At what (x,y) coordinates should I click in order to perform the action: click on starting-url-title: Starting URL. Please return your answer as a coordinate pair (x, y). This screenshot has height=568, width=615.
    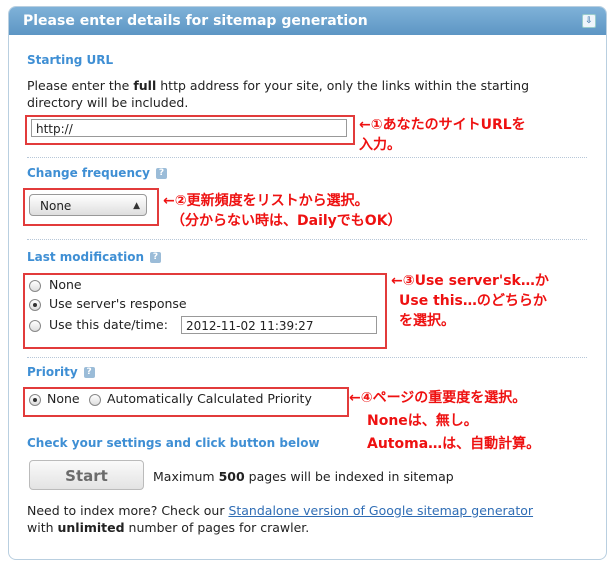
    Looking at the image, I should click on (70, 60).